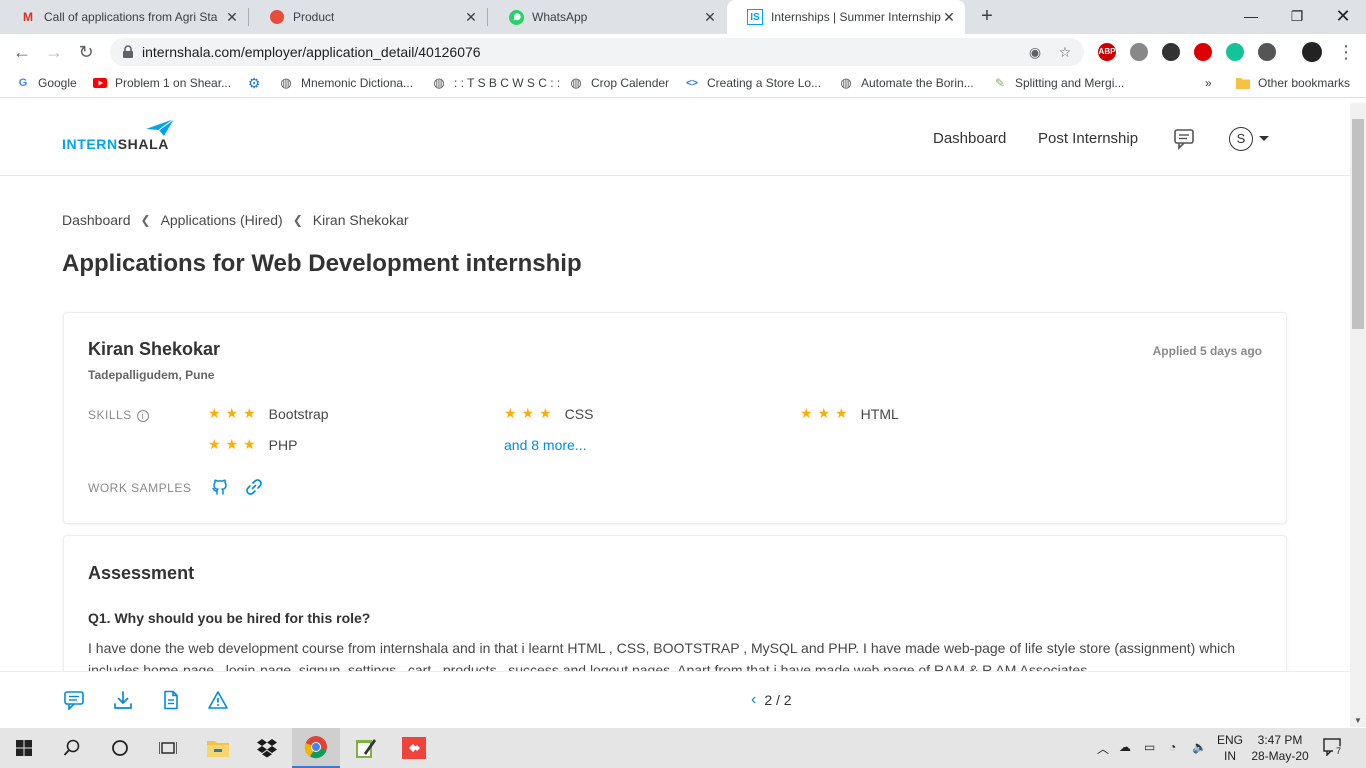  Describe the element at coordinates (368, 17) in the screenshot. I see `browser-tab-product: Product ✕` at that location.